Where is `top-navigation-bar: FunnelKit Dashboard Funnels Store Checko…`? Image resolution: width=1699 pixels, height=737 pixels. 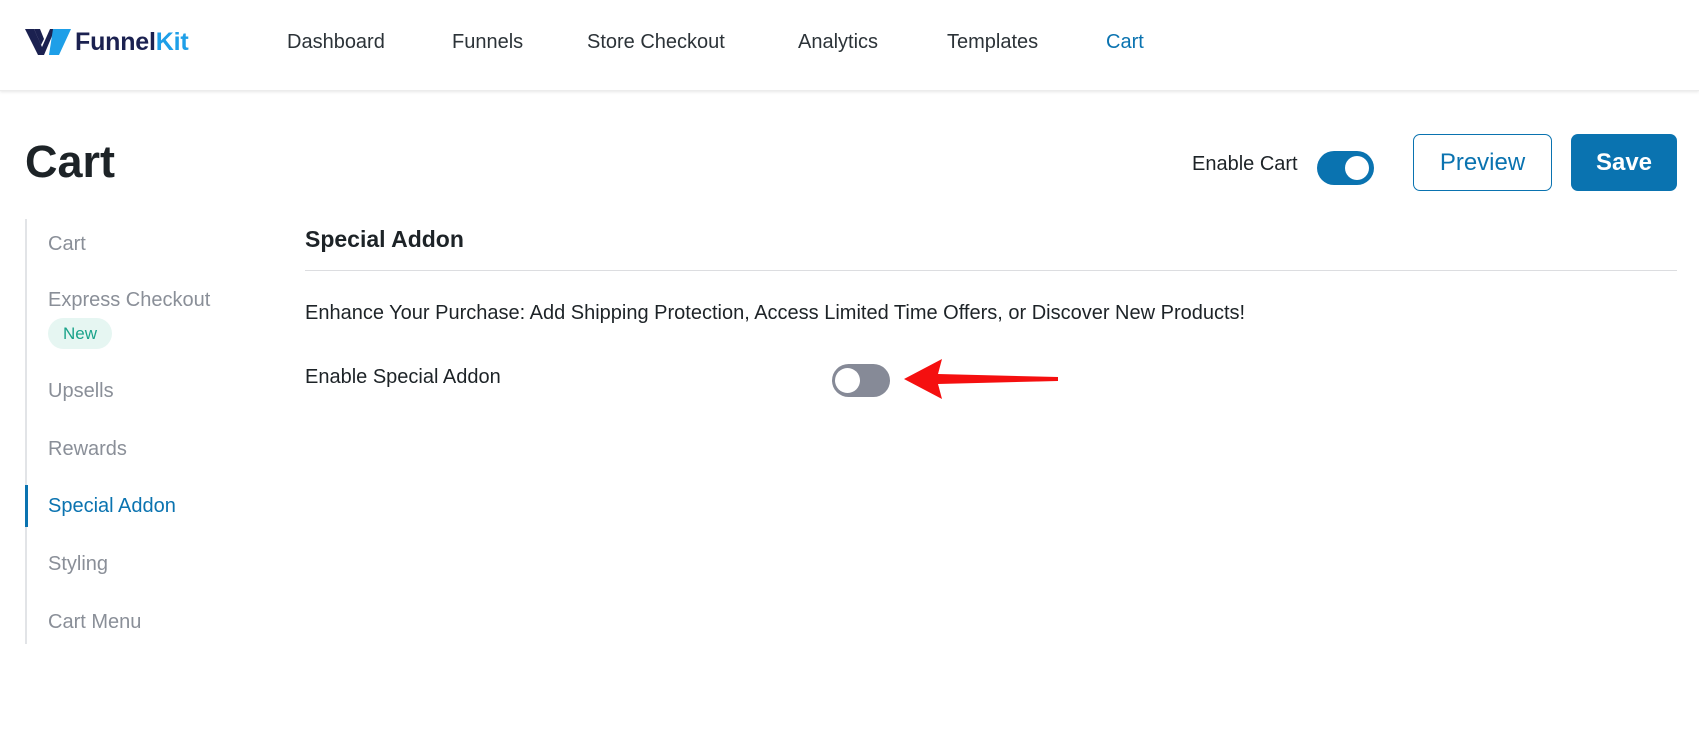
top-navigation-bar: FunnelKit Dashboard Funnels Store Checko… is located at coordinates (849, 45).